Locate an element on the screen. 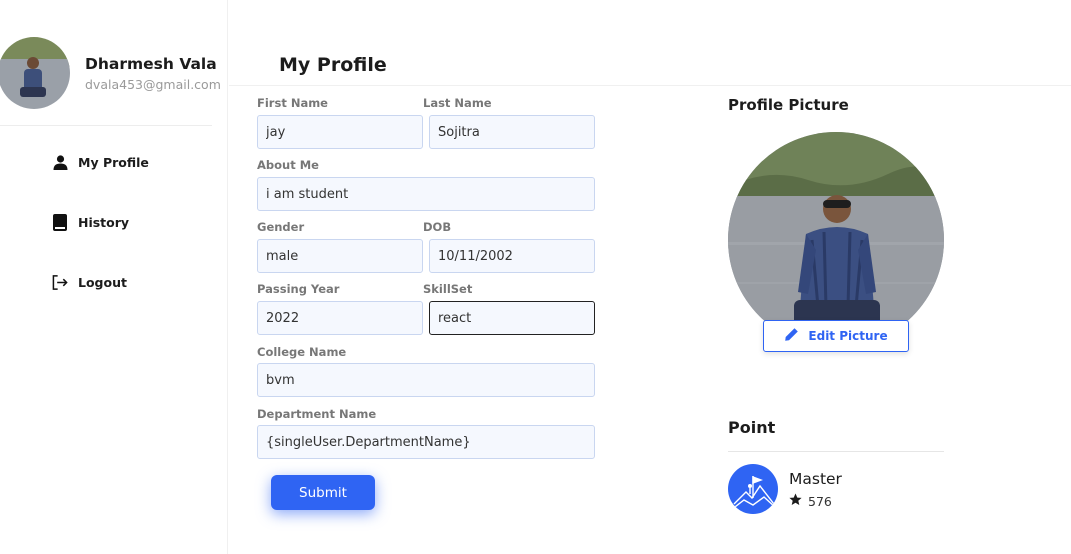 The height and width of the screenshot is (554, 1071). pencil-icon is located at coordinates (791, 336).